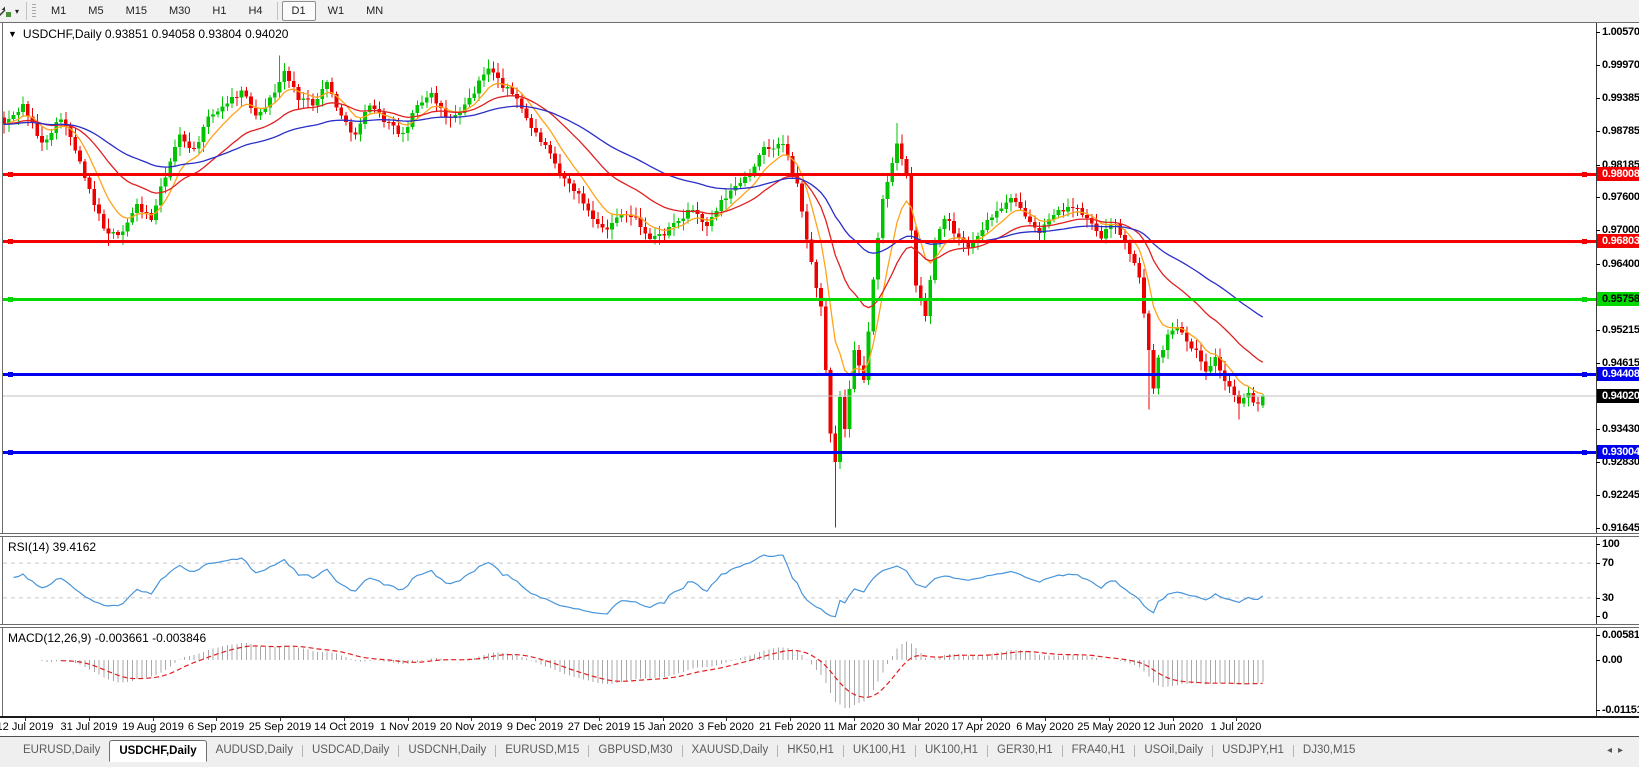  What do you see at coordinates (726, 727) in the screenshot?
I see `date-axis-label: 3 Feb 2020` at bounding box center [726, 727].